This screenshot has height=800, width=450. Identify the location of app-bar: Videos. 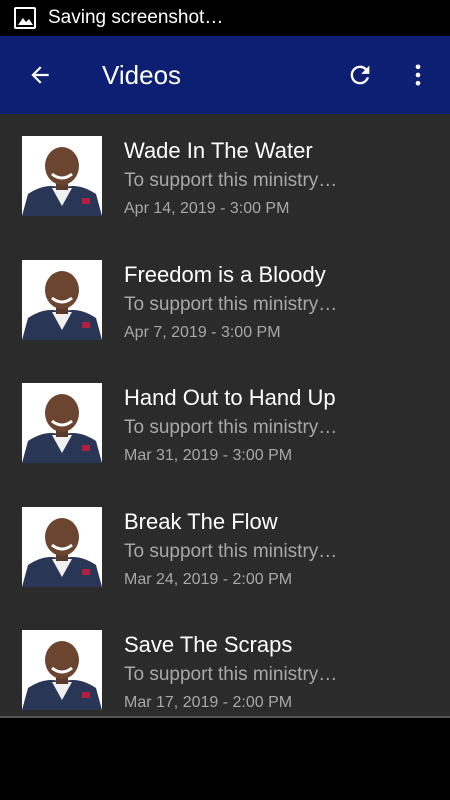
(225, 75).